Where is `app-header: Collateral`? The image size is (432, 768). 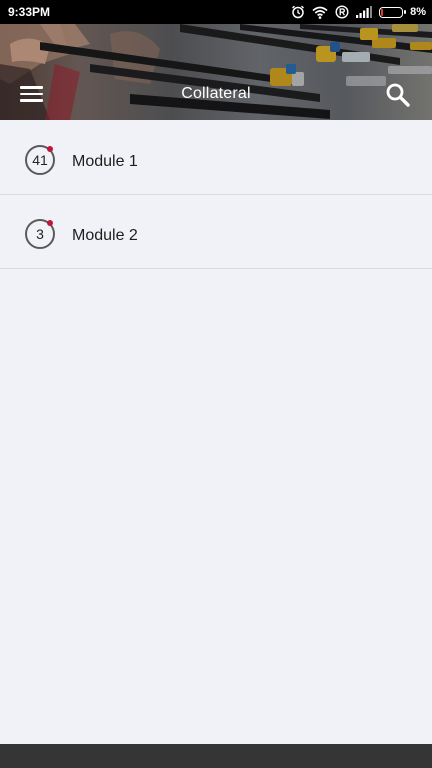
app-header: Collateral is located at coordinates (216, 72).